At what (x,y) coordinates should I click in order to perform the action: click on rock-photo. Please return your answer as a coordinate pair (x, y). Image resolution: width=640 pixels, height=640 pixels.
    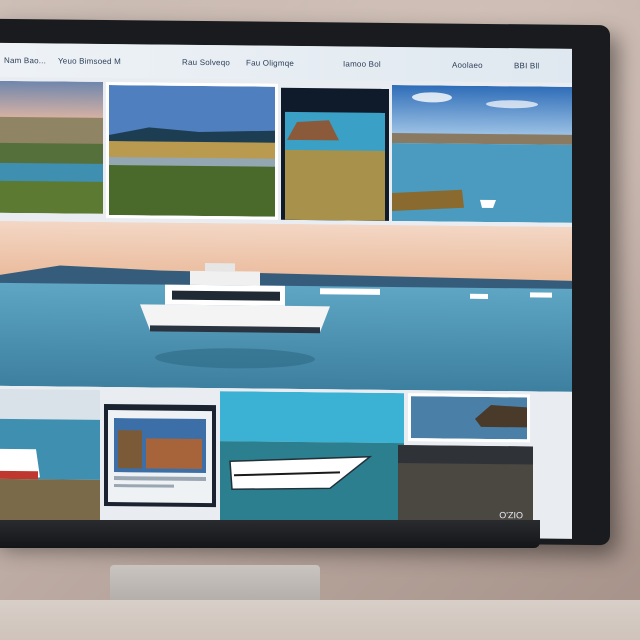
    Looking at the image, I should click on (469, 418).